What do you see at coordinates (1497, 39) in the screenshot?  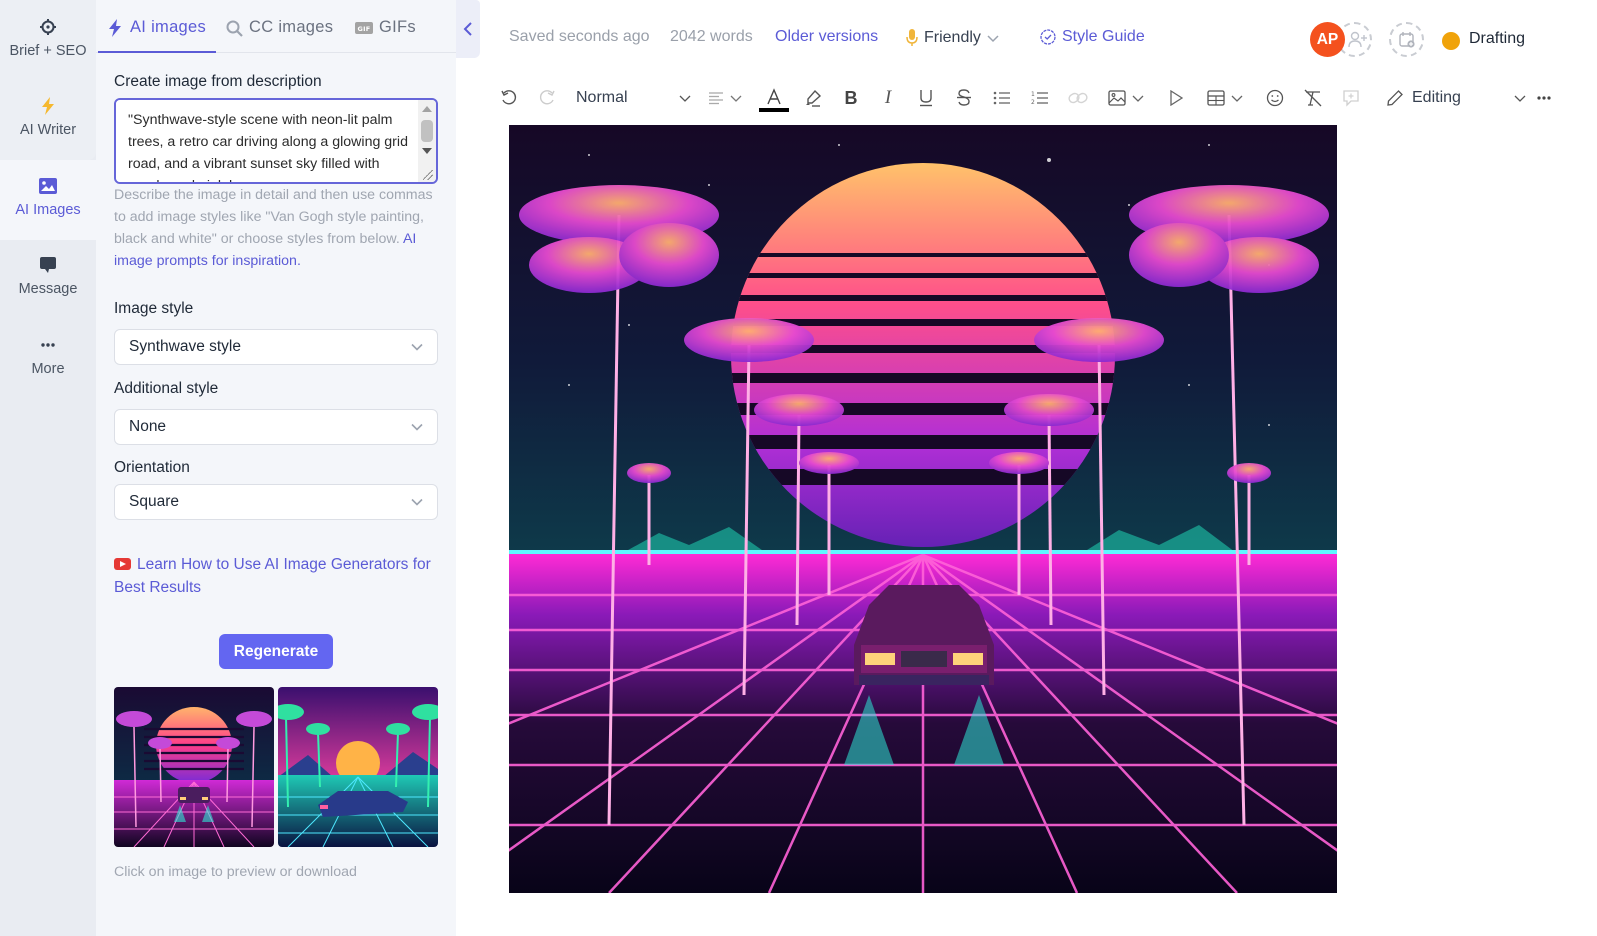 I see `document-status: Drafting` at bounding box center [1497, 39].